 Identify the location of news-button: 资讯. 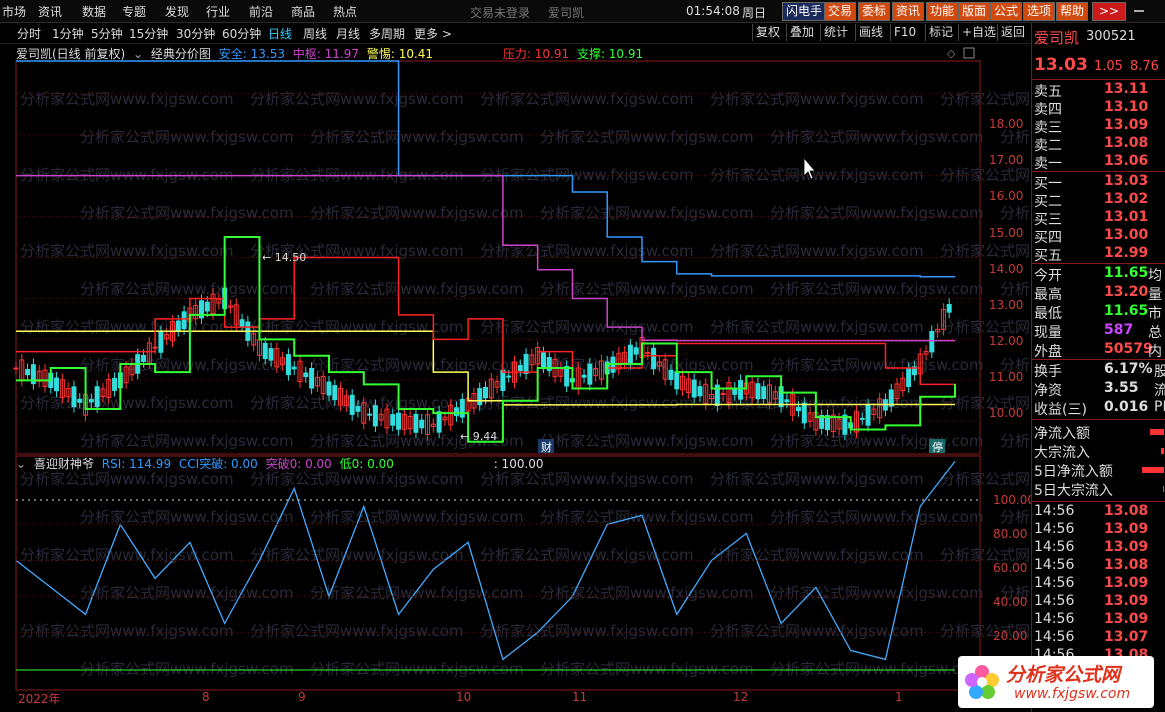
(908, 11).